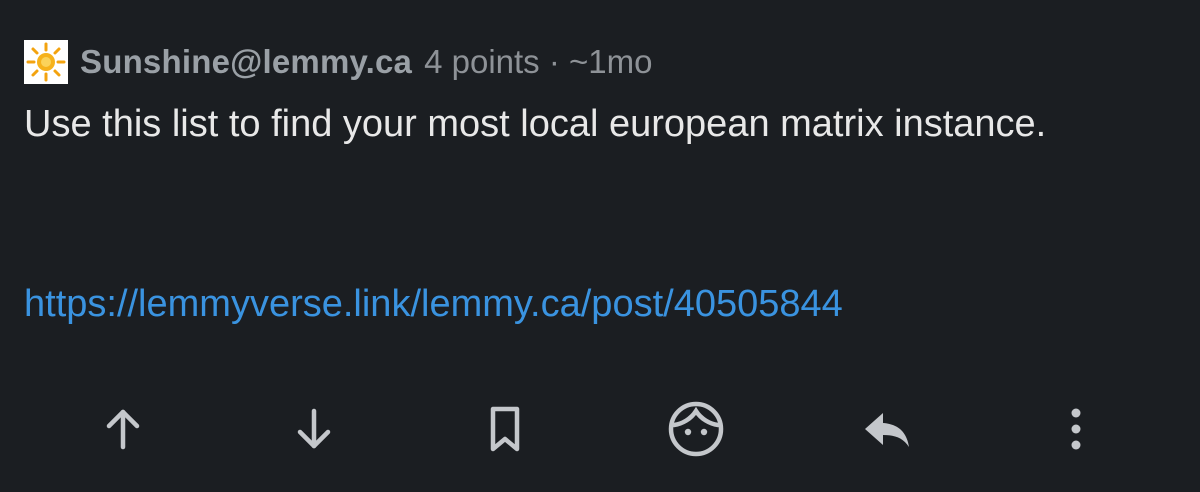 The image size is (1200, 492). I want to click on reply-button, so click(887, 429).